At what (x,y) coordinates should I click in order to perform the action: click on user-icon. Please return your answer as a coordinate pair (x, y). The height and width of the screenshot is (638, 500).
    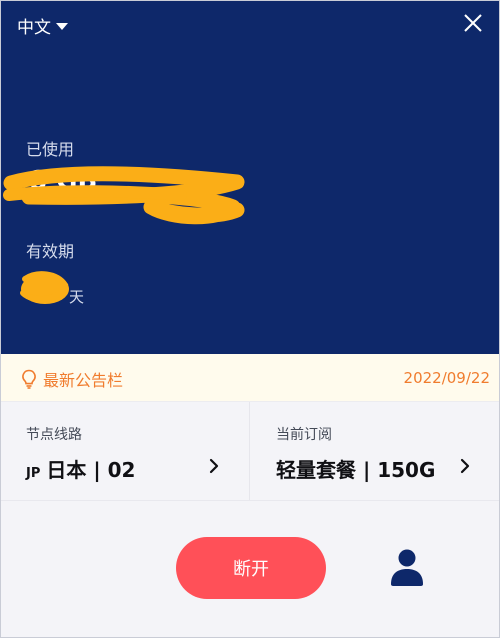
    Looking at the image, I should click on (407, 567).